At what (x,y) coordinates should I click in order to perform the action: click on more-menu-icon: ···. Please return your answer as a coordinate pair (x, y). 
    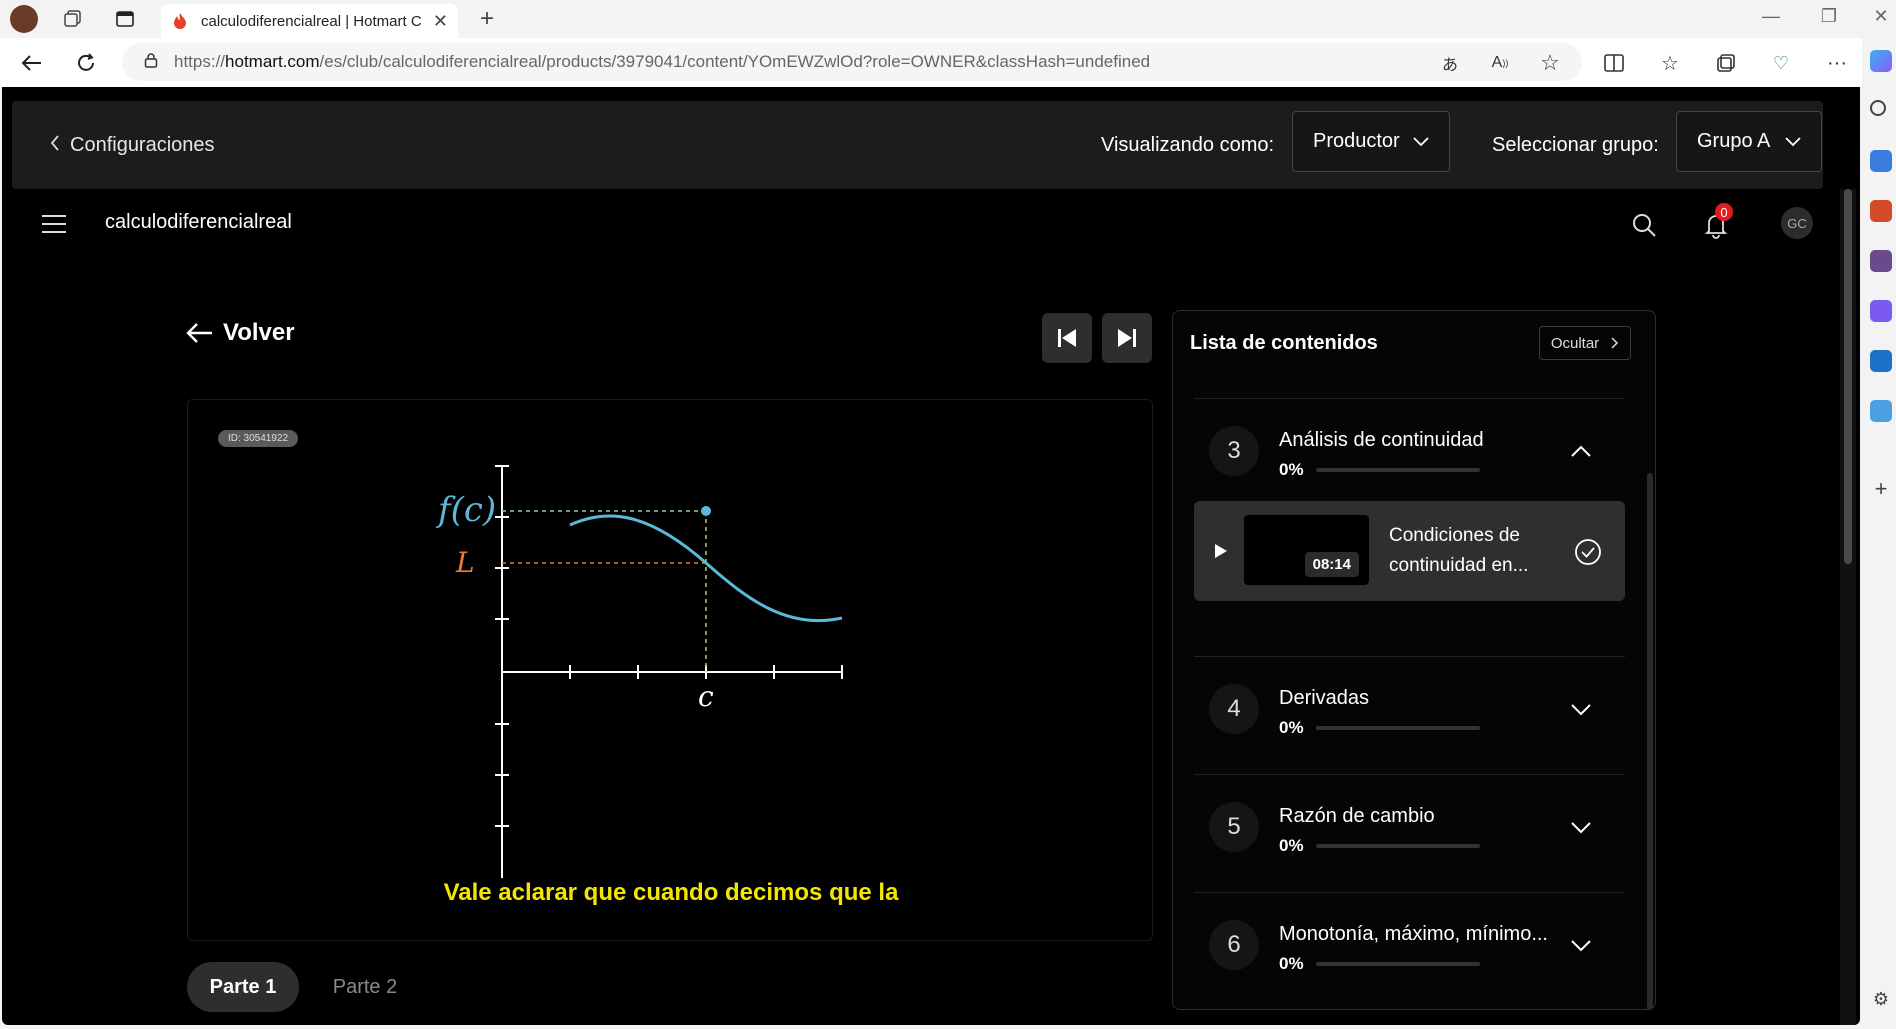
    Looking at the image, I should click on (1837, 63).